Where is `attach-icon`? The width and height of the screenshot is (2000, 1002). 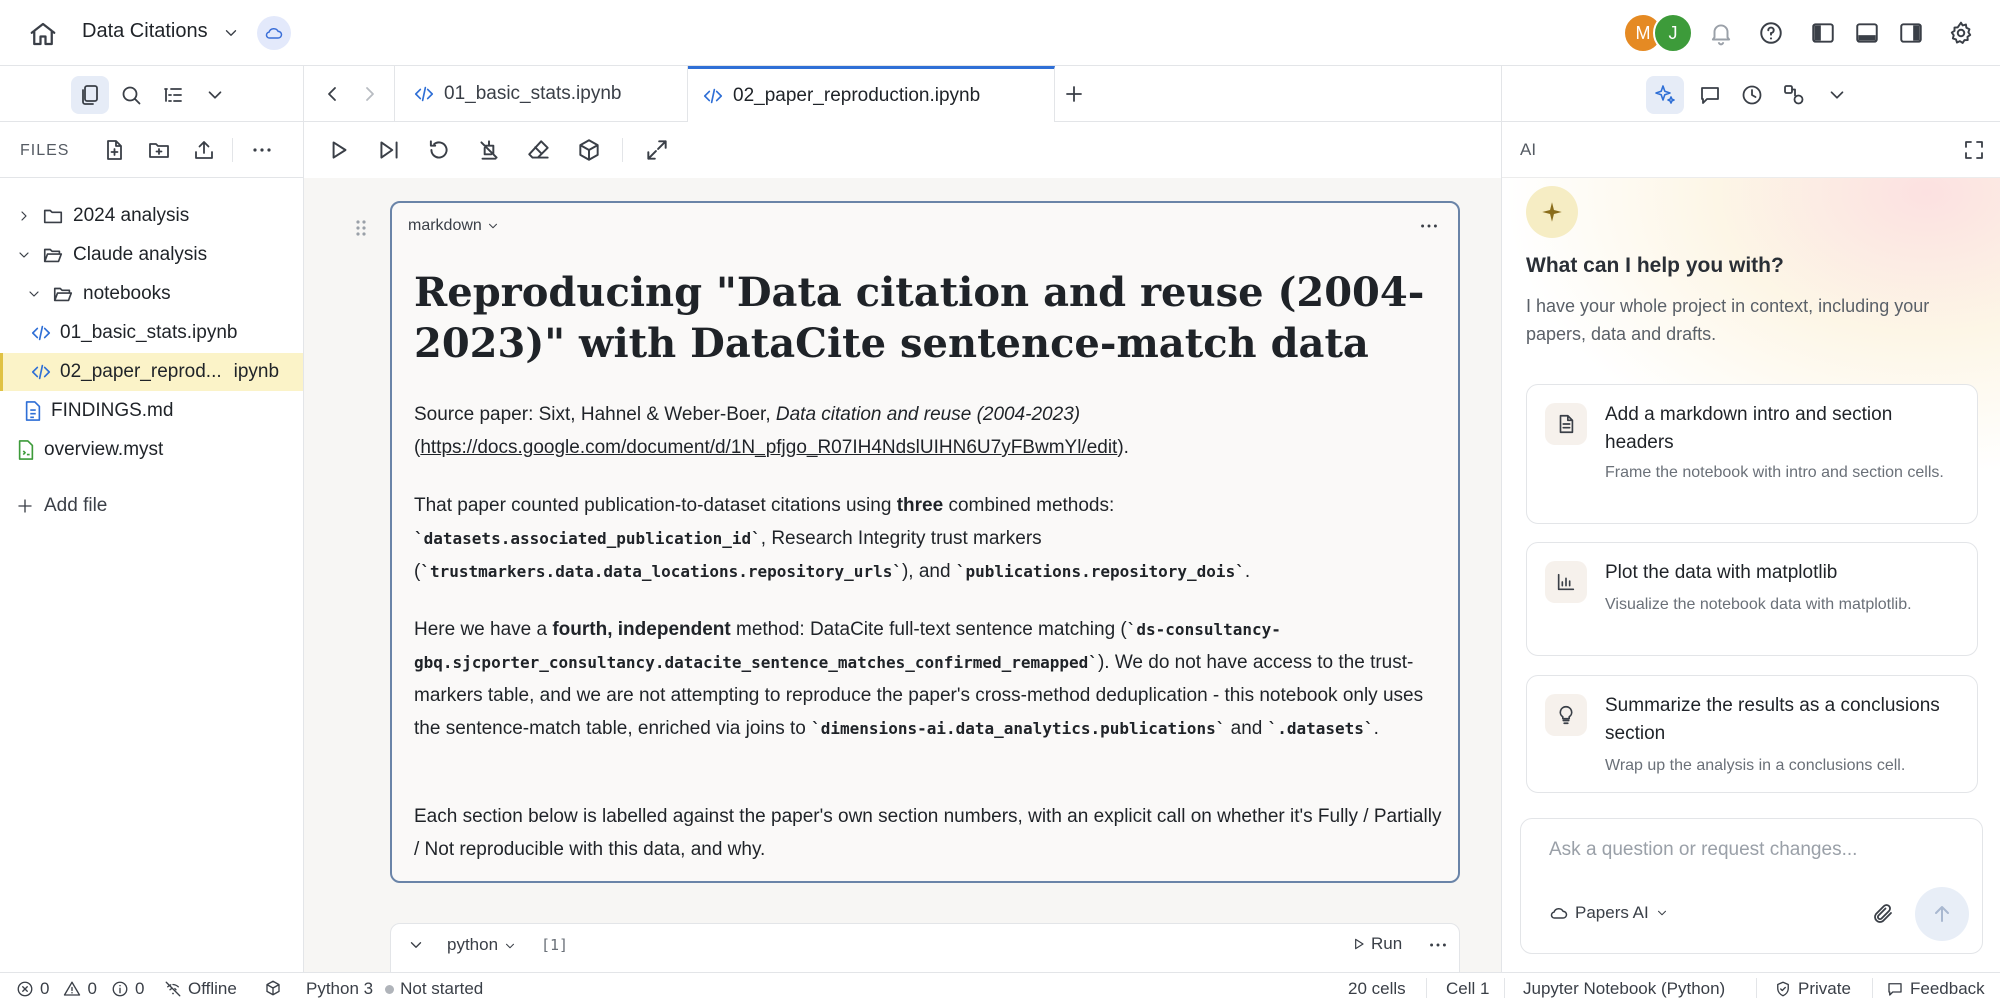
attach-icon is located at coordinates (1883, 914).